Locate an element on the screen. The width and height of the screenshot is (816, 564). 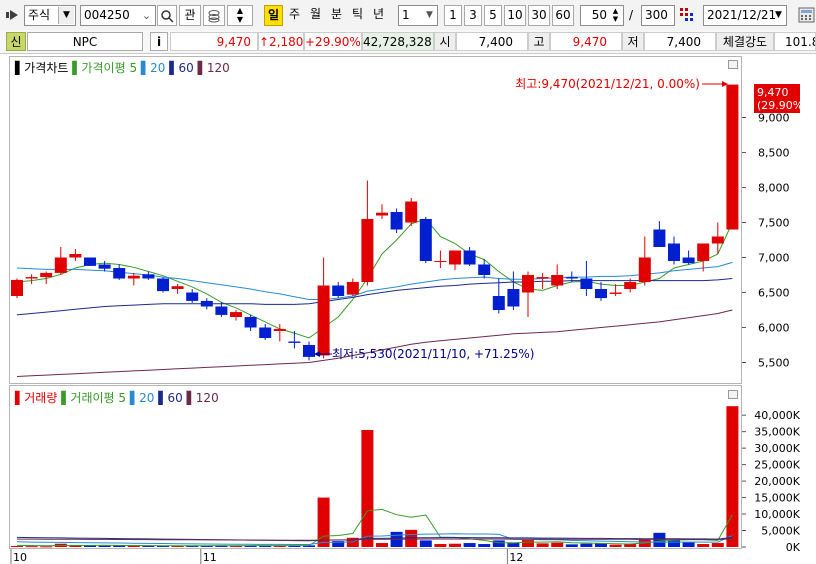
volume-ma-5-line is located at coordinates (374, 527).